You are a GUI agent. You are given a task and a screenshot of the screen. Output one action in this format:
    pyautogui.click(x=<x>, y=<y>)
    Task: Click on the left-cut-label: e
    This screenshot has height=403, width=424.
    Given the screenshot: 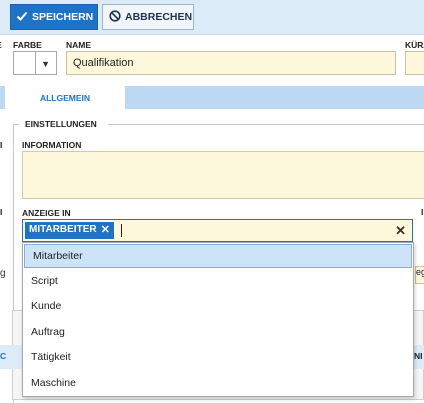 What is the action you would take?
    pyautogui.click(x=1, y=45)
    